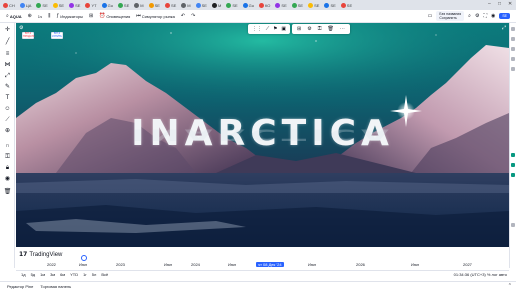  Describe the element at coordinates (114, 16) in the screenshot. I see `alerts-button: ⏰ Оповещения` at that location.